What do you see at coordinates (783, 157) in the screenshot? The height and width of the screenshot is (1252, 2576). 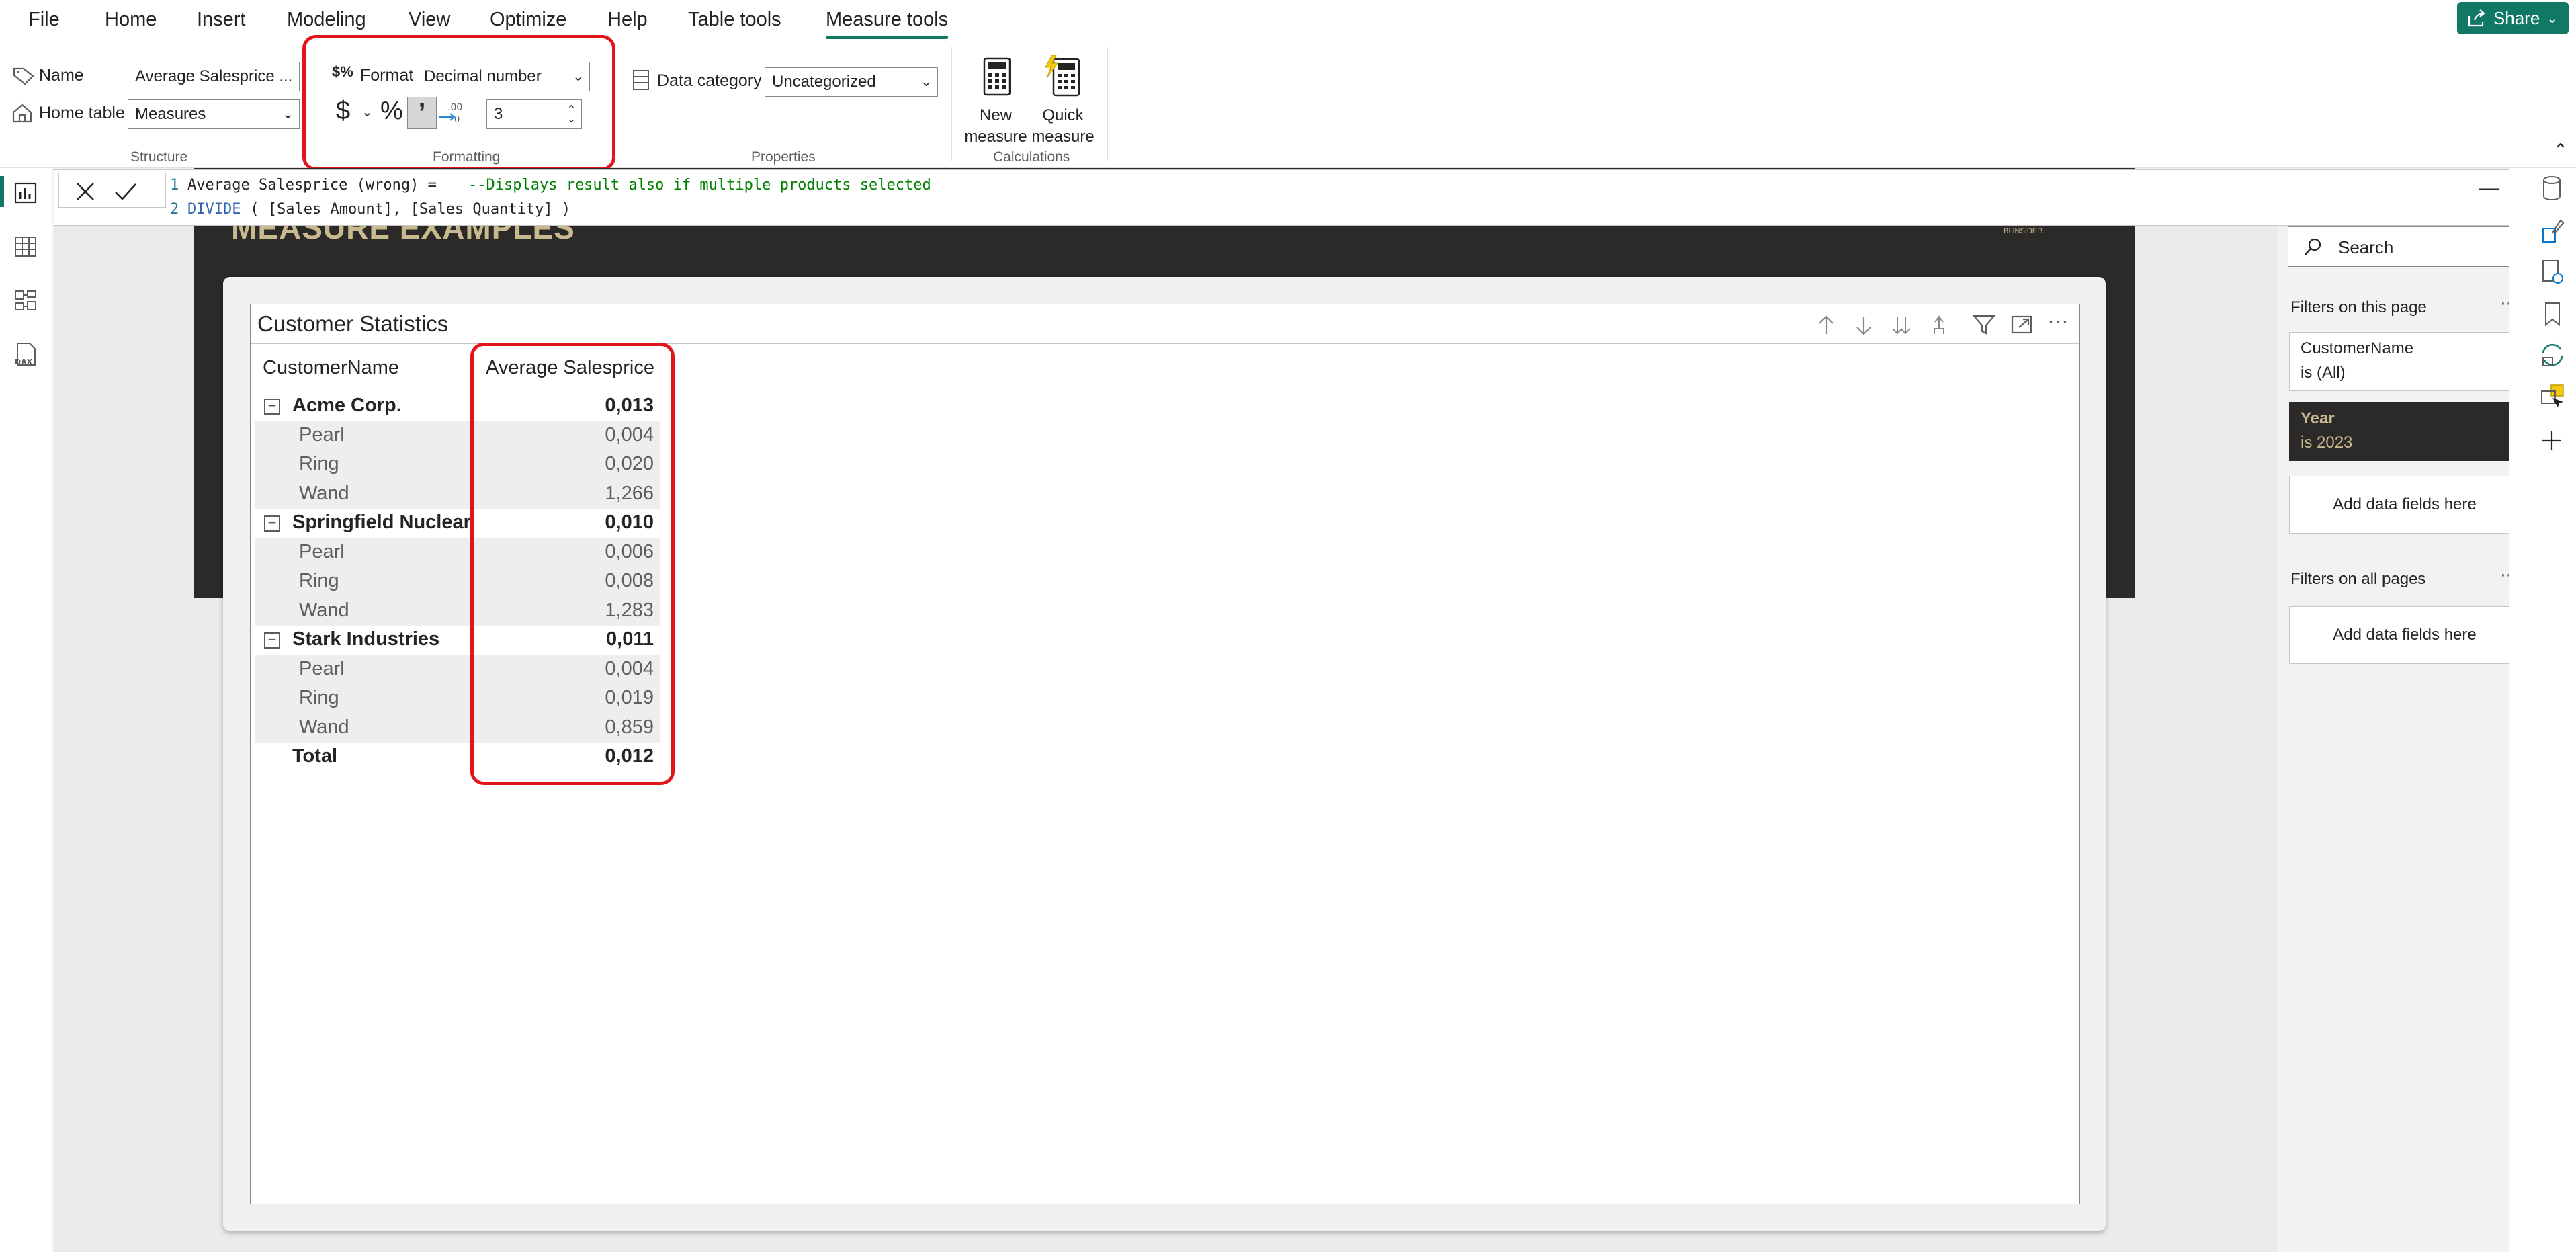 I see `properties-group-label: Properties` at bounding box center [783, 157].